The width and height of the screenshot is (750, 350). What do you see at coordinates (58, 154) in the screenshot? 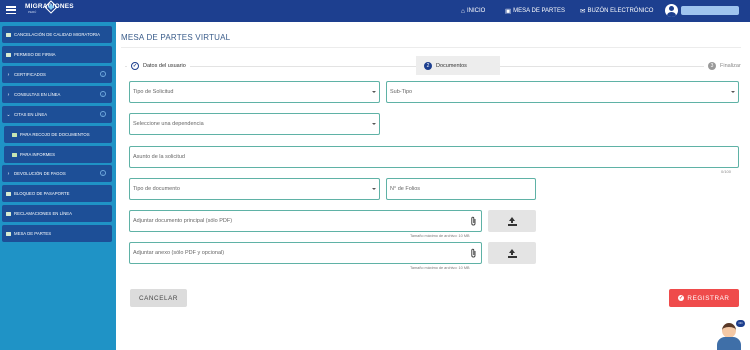
I see `sidebar-item-informes: PARA INFORMES` at bounding box center [58, 154].